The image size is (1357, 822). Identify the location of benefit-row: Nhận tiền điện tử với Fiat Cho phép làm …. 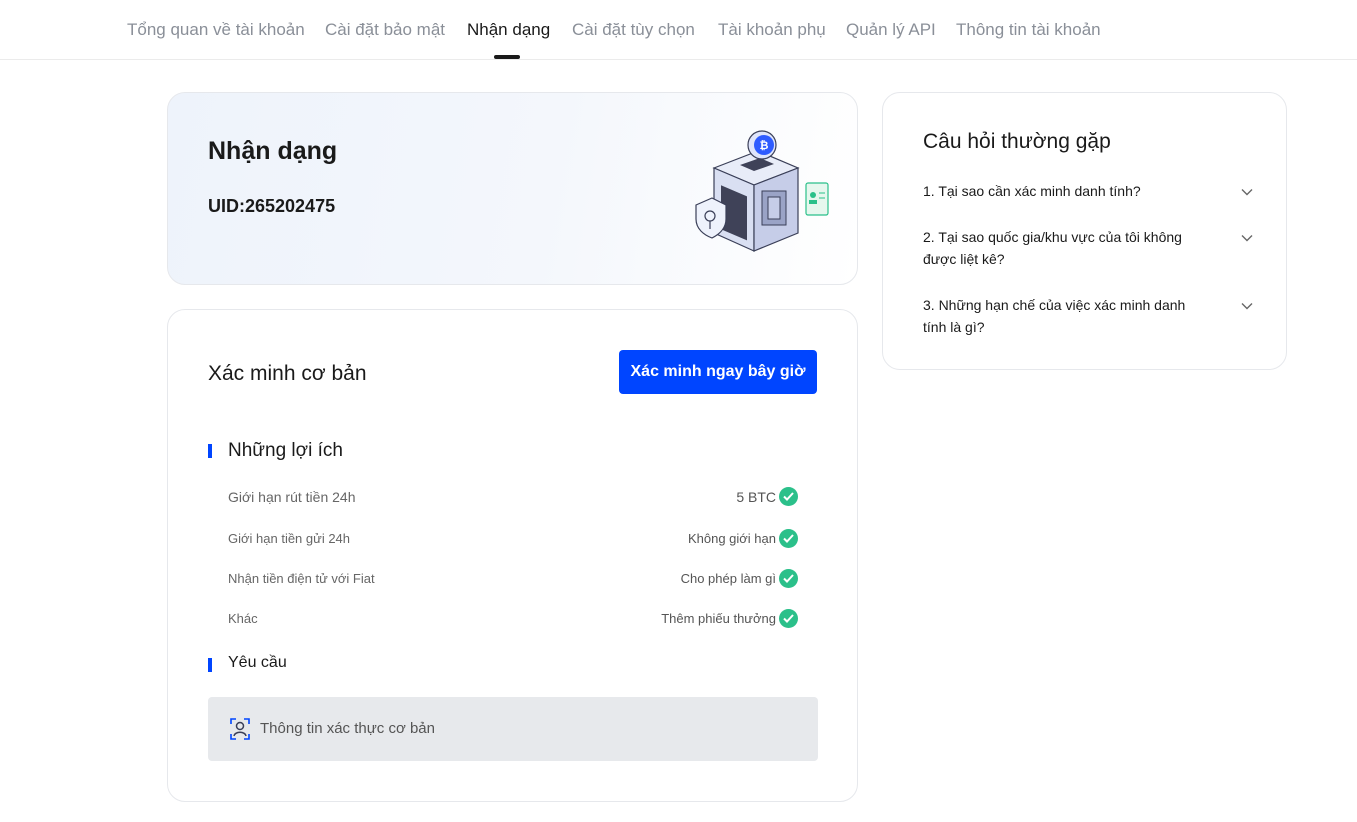
(513, 579).